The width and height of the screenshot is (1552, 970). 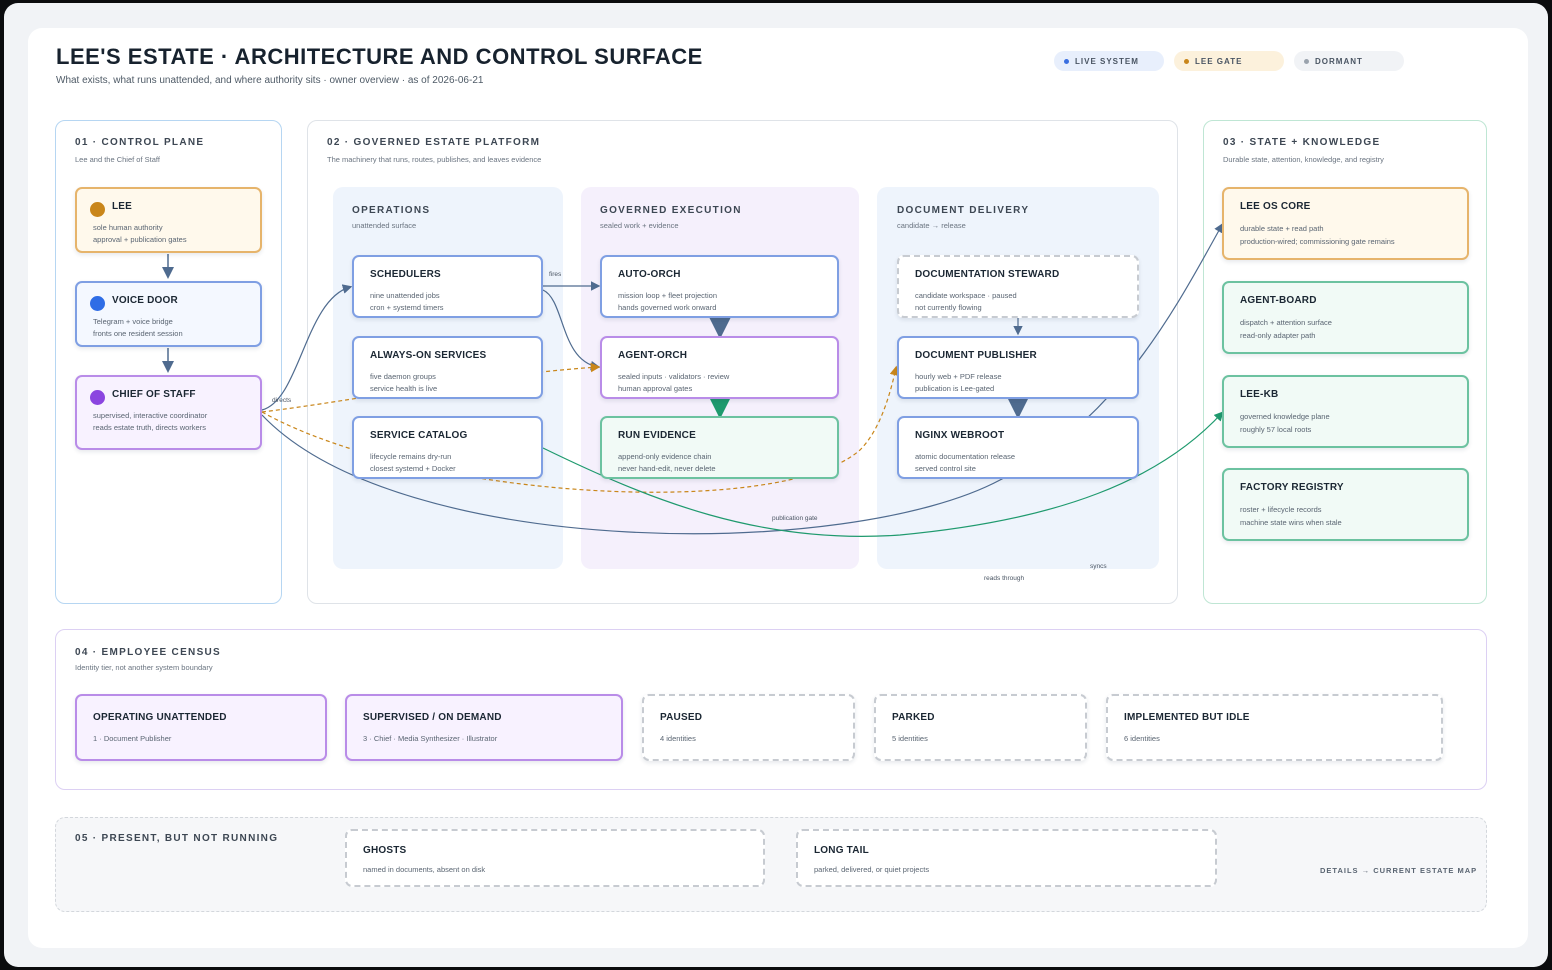 I want to click on lane-sub: unattended surface, so click(x=384, y=225).